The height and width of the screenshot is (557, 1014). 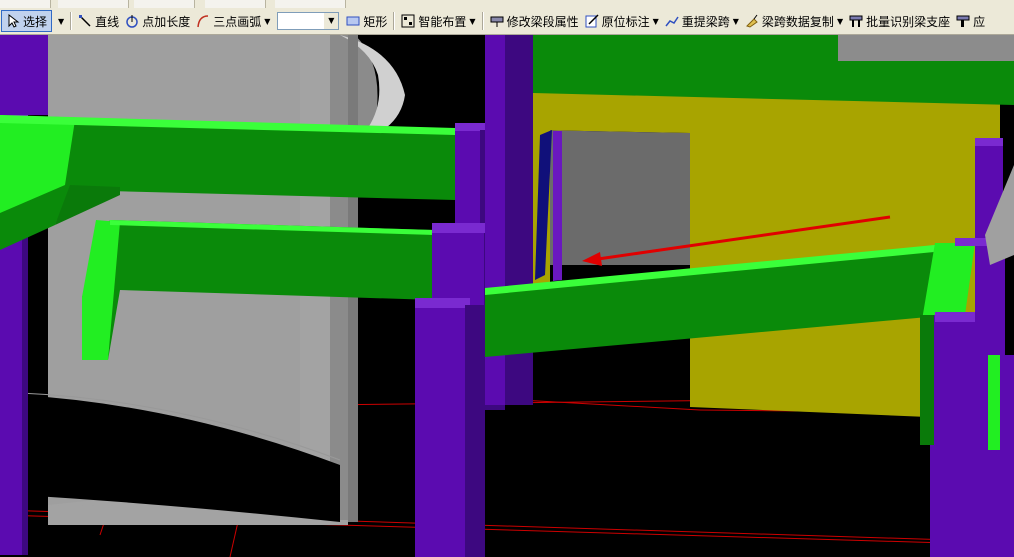 I want to click on cursor-icon, so click(x=13, y=20).